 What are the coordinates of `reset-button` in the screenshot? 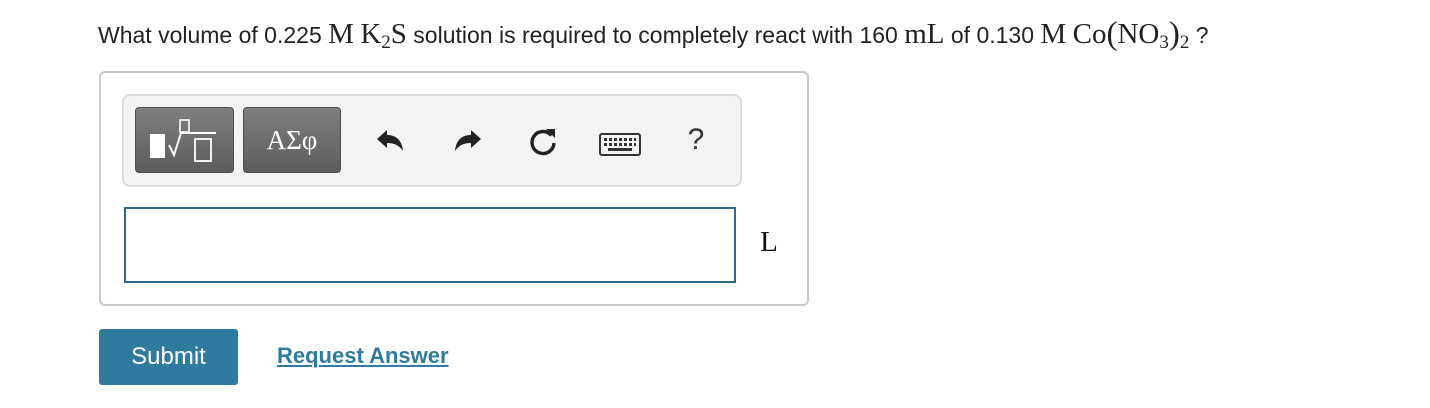 It's located at (543, 141).